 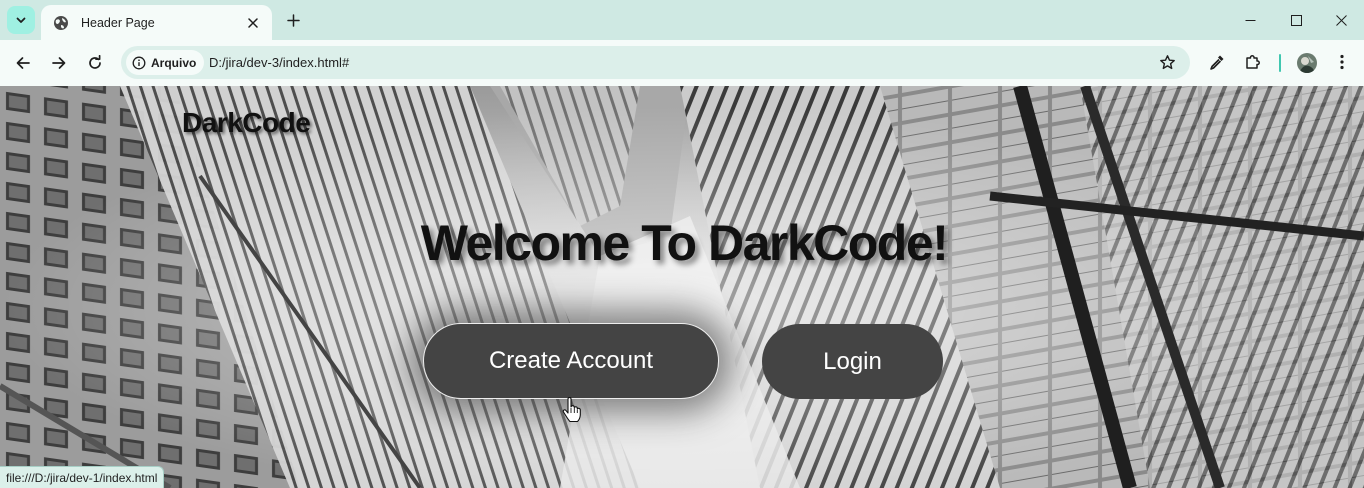 I want to click on new-tab-button, so click(x=293, y=20).